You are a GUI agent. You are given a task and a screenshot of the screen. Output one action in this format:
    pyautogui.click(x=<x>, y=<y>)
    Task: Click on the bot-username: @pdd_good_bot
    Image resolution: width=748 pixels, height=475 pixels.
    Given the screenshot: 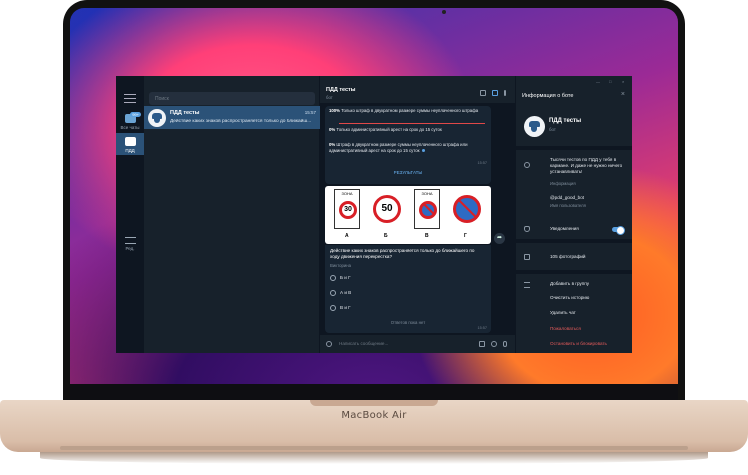 What is the action you would take?
    pyautogui.click(x=567, y=198)
    